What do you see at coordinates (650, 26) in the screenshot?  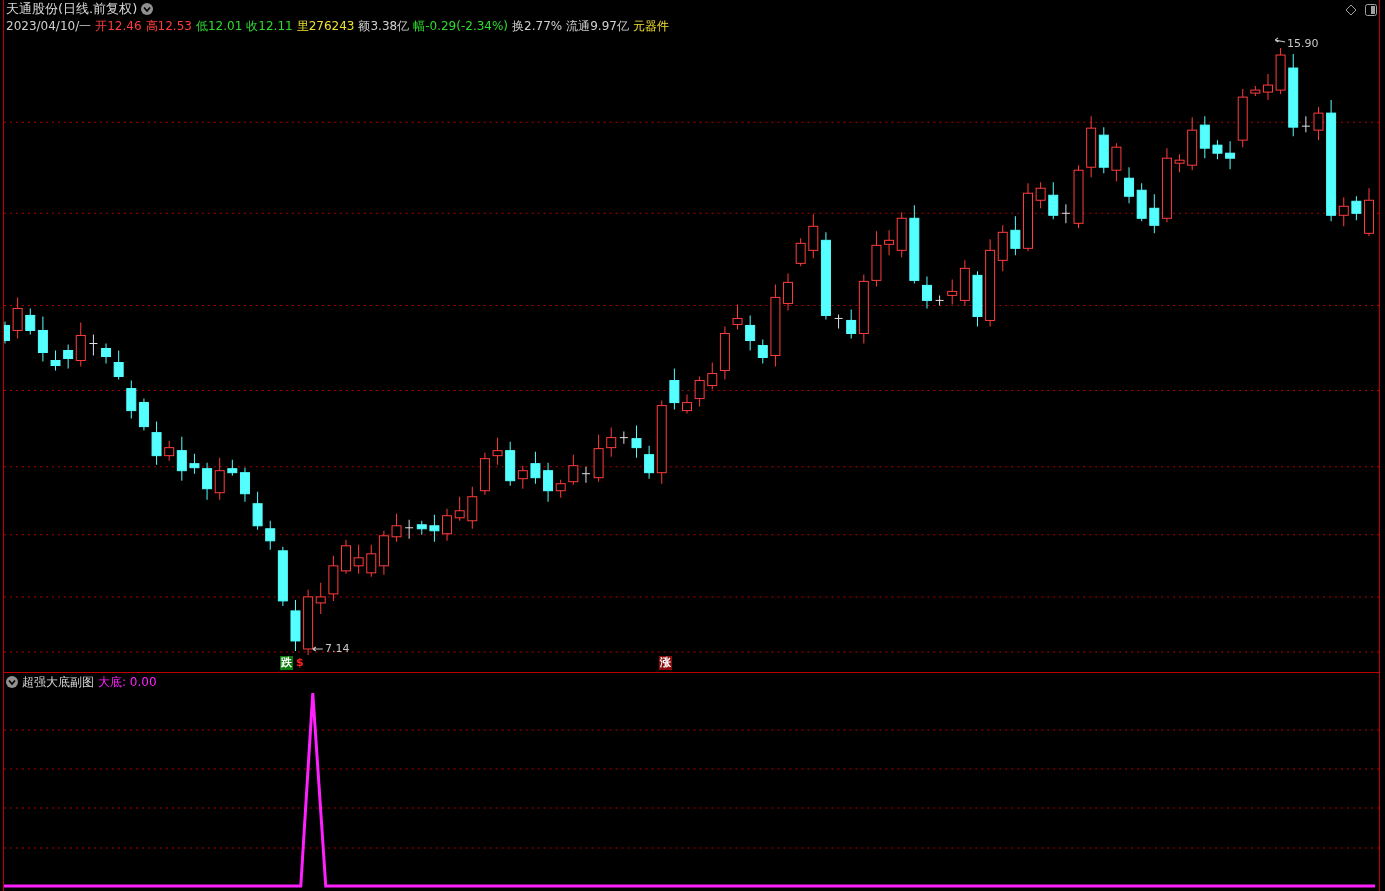 I see `quote-field: 元器件` at bounding box center [650, 26].